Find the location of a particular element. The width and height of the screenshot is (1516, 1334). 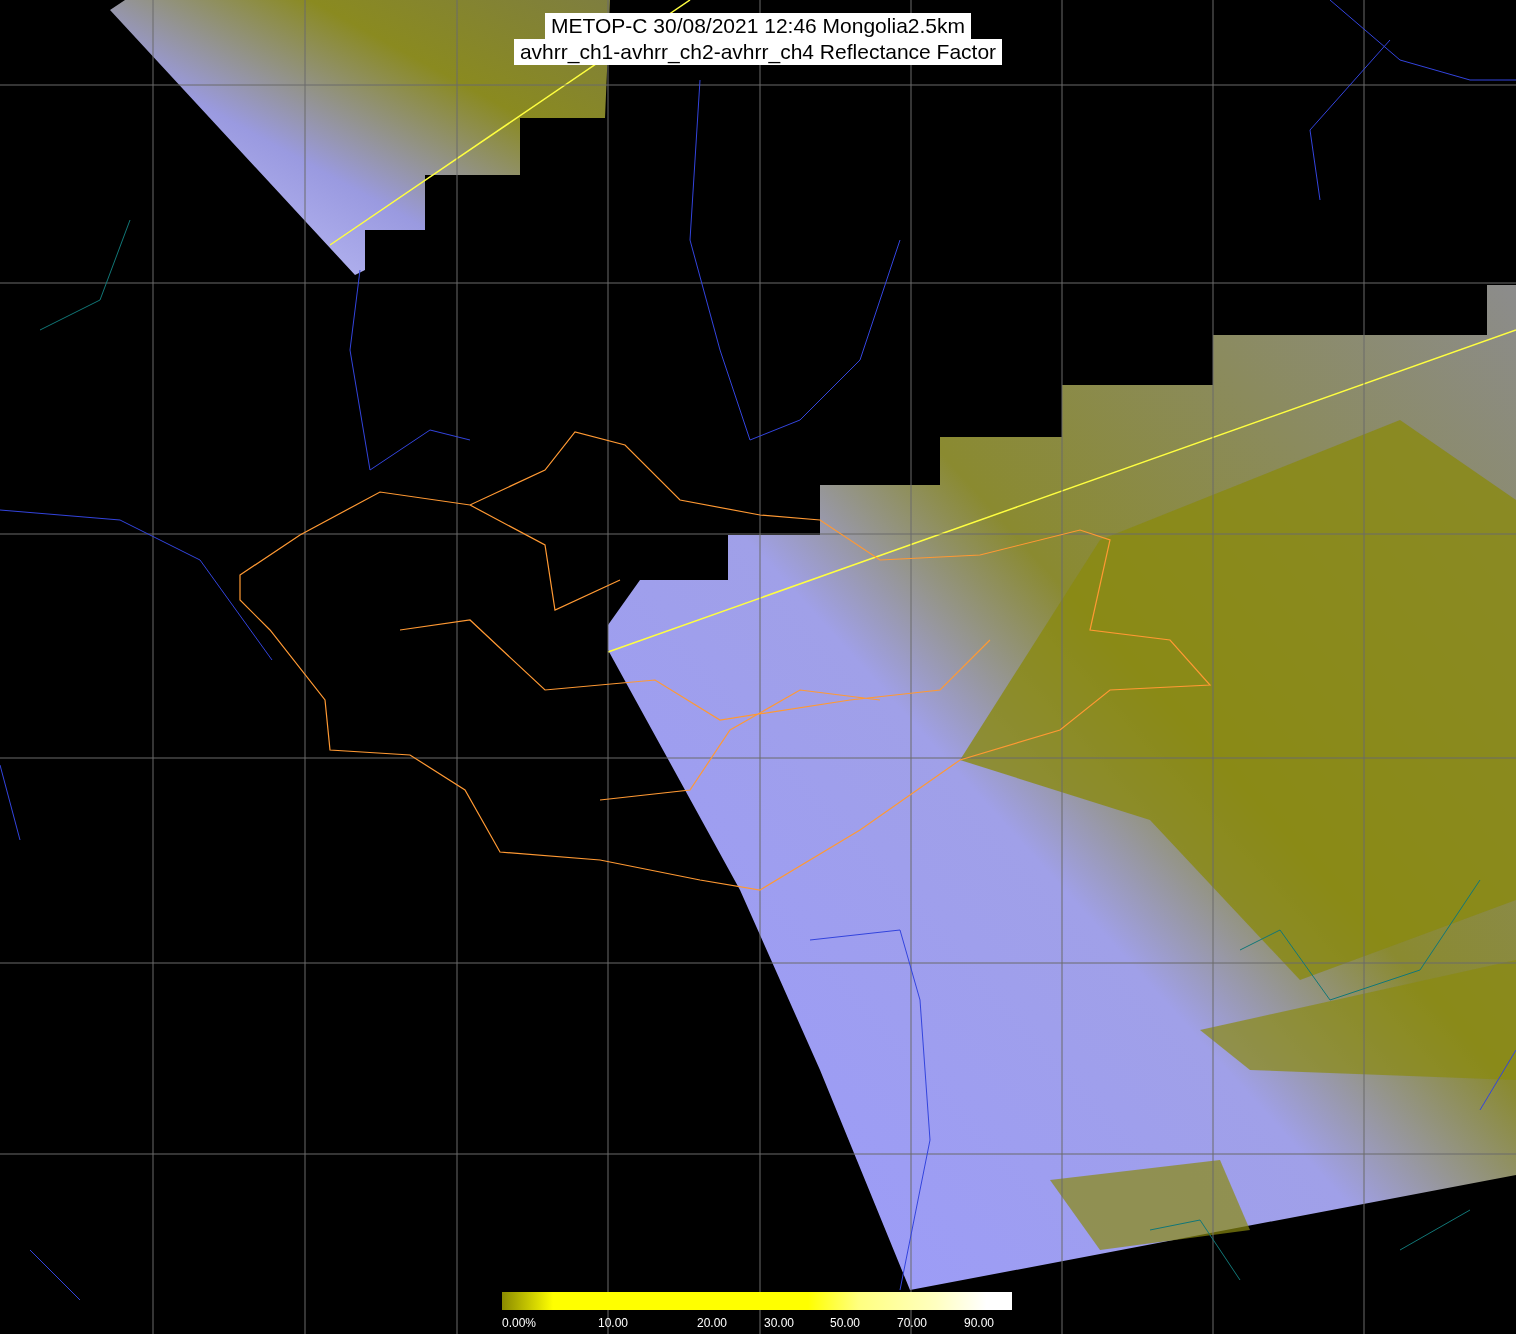

colorbar-label: 50.00 is located at coordinates (846, 1323).